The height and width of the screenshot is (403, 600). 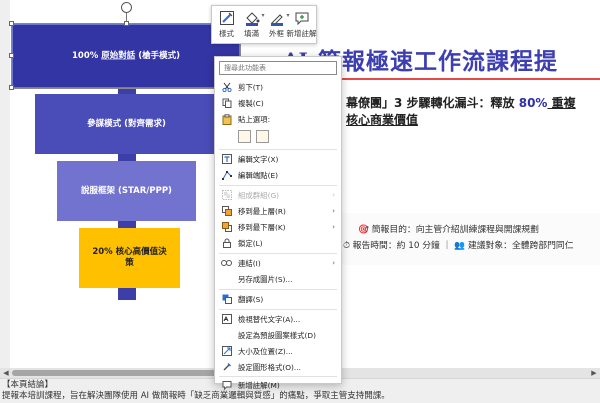 I want to click on funnel-level-2: 參謀模式 (對齊需求), so click(x=126, y=124).